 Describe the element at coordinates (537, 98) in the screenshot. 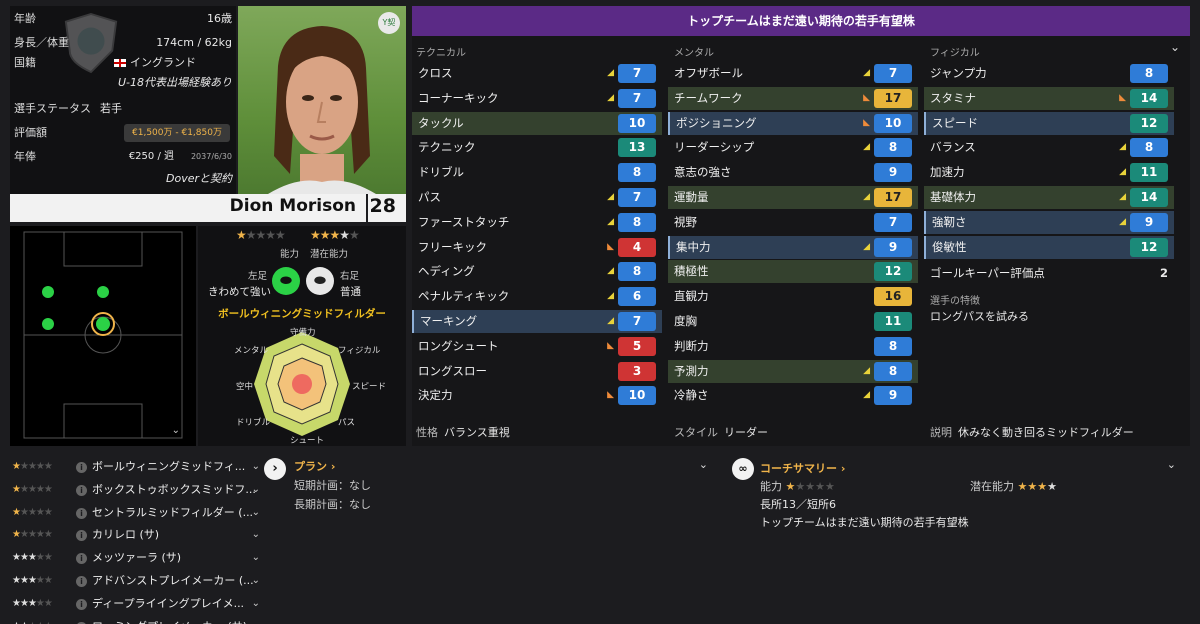

I see `attribute-row: コーナーキック ◢ 7` at that location.